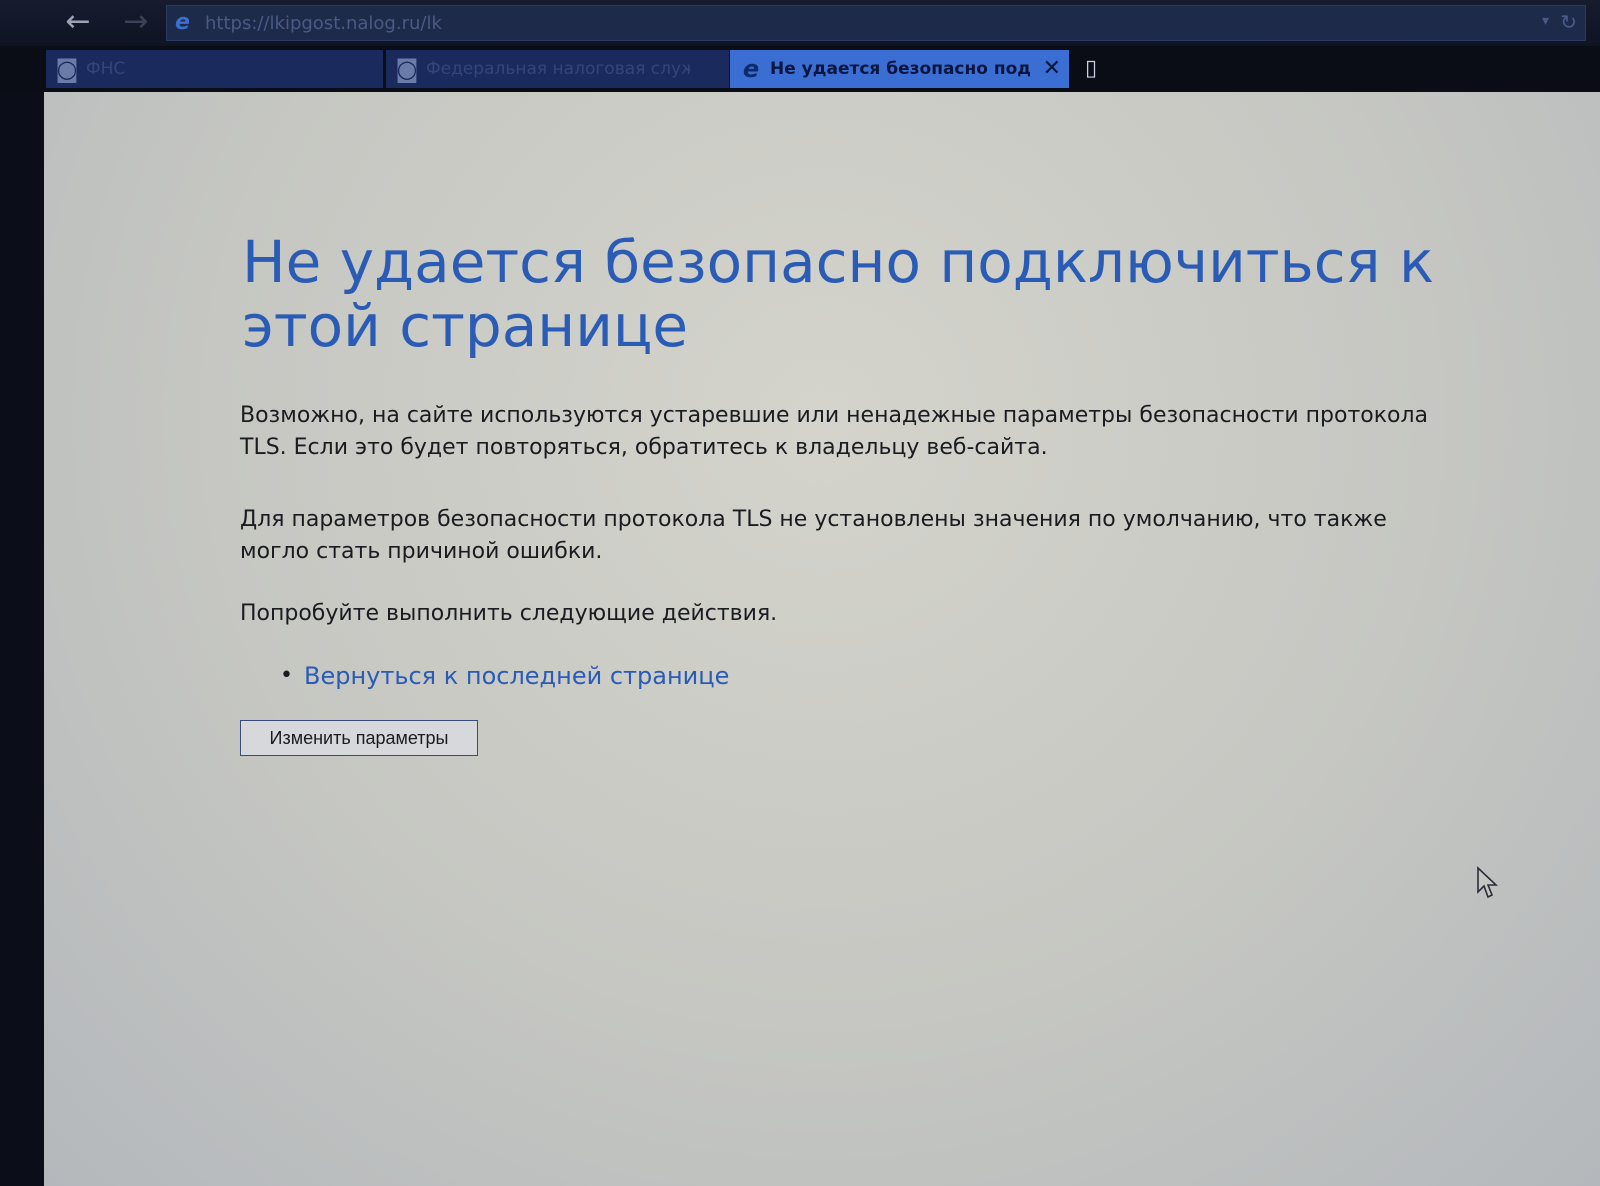 The height and width of the screenshot is (1186, 1600). I want to click on forward-button: →, so click(136, 22).